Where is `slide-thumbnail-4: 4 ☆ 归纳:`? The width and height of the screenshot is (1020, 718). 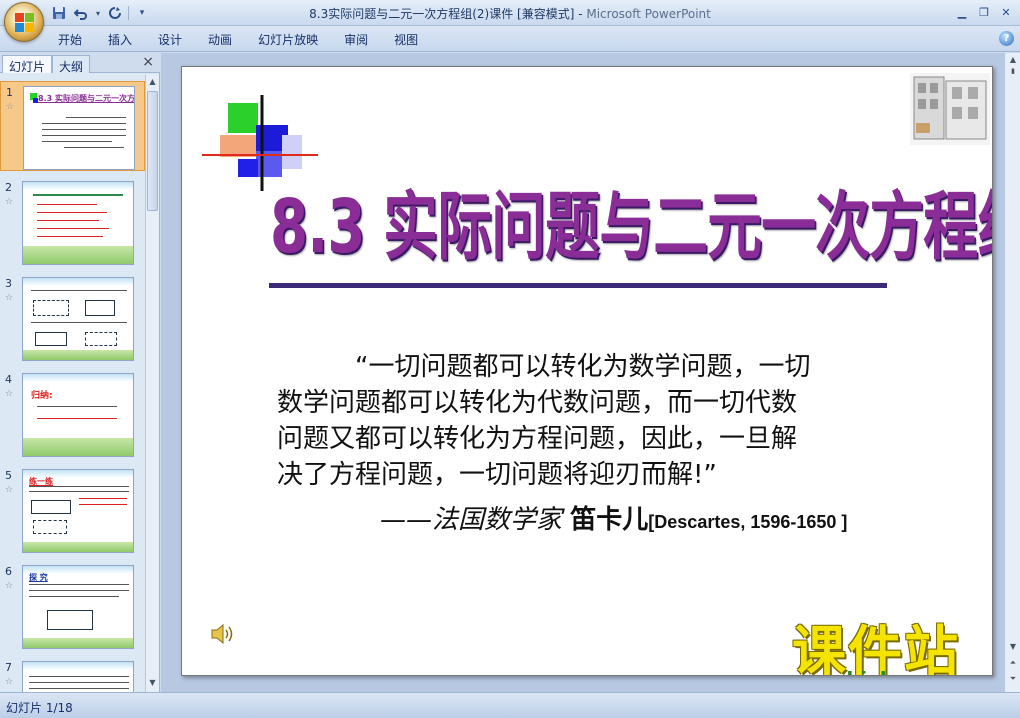
slide-thumbnail-4: 4 ☆ 归纳: is located at coordinates (72, 414).